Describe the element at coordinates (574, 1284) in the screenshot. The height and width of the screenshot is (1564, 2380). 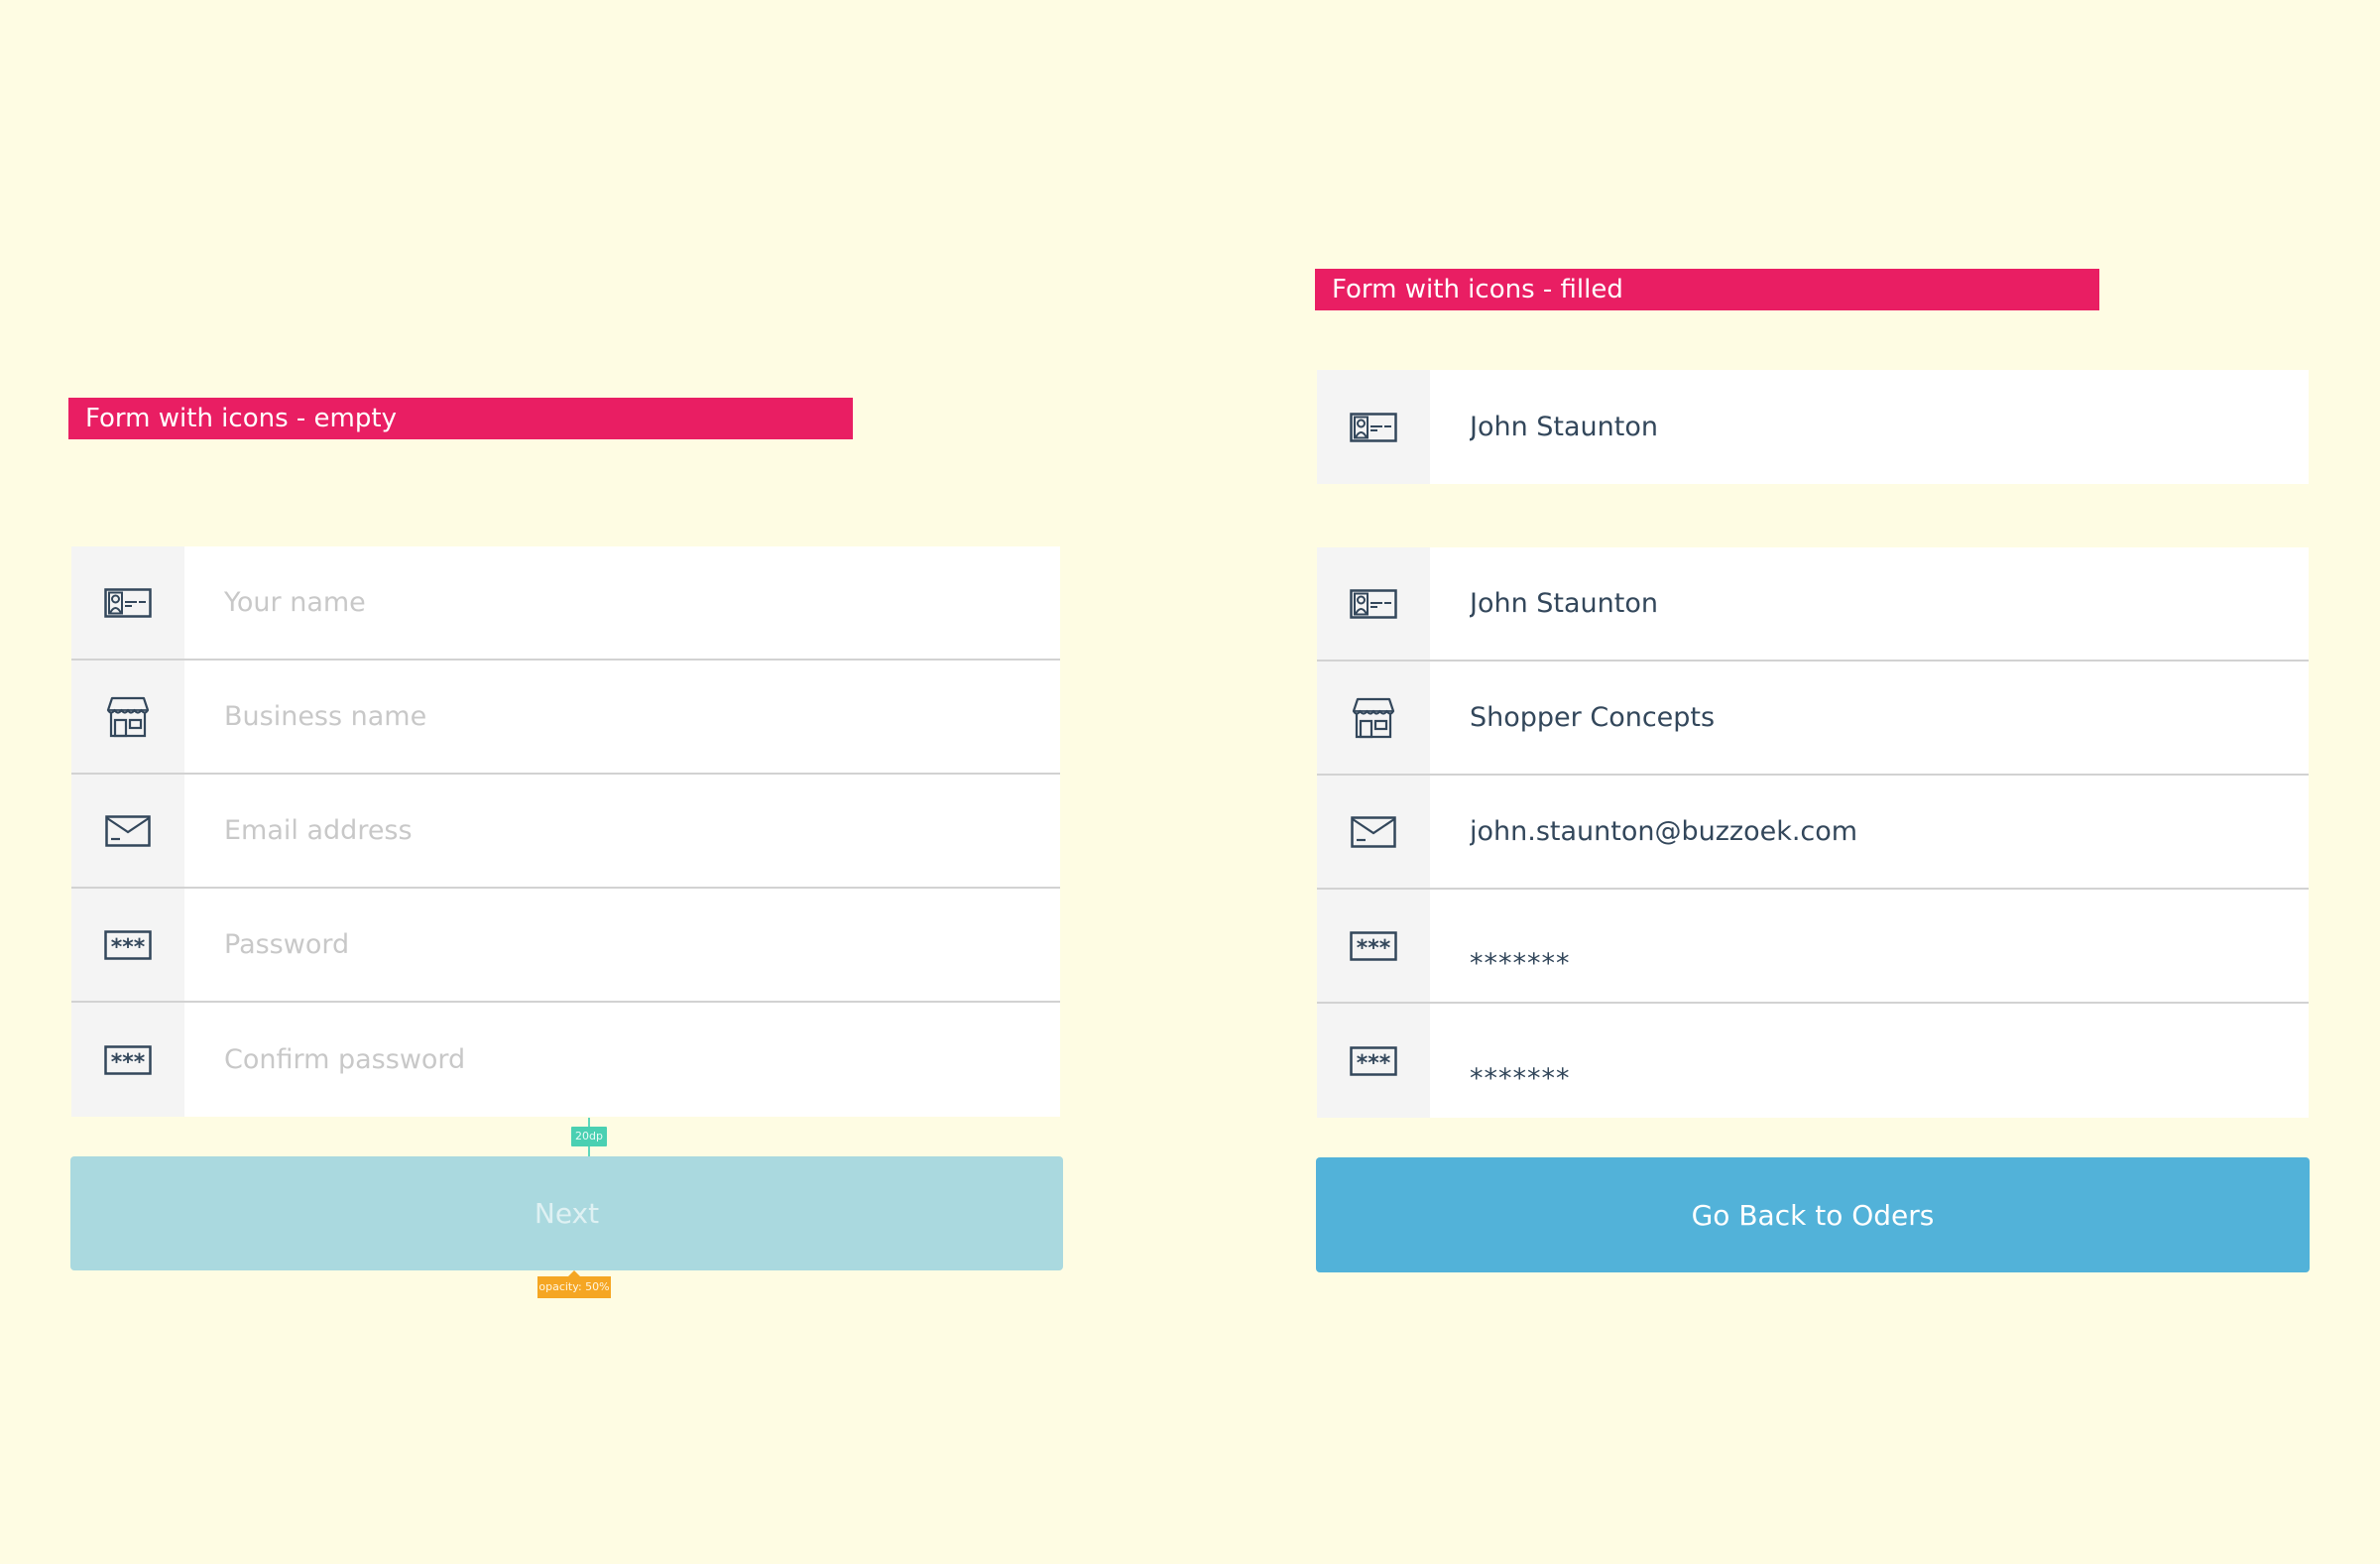
I see `opacity-annotation: opacity: 50%` at that location.